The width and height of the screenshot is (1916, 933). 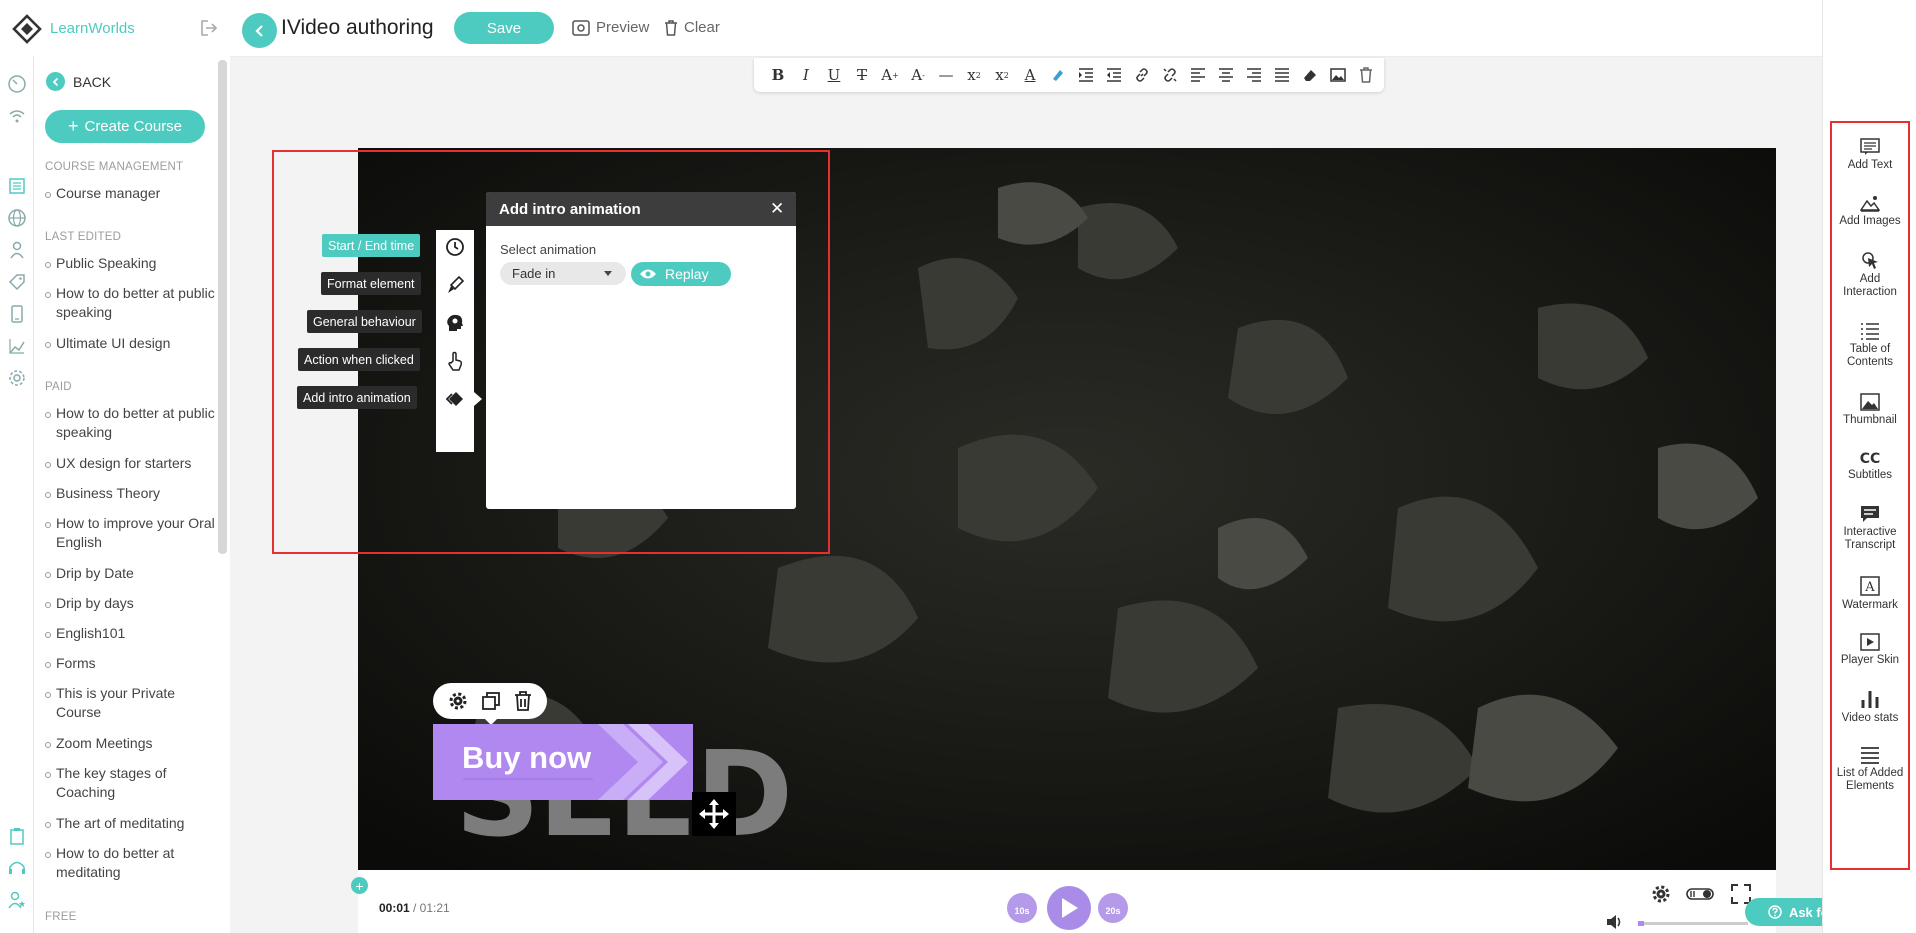 I want to click on interactive-transcript-button: Interactive Transcript, so click(x=1870, y=528).